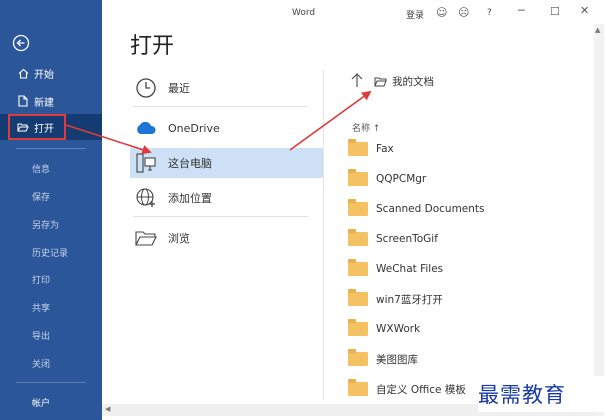  Describe the element at coordinates (218, 122) in the screenshot. I see `annotation-arrows` at that location.